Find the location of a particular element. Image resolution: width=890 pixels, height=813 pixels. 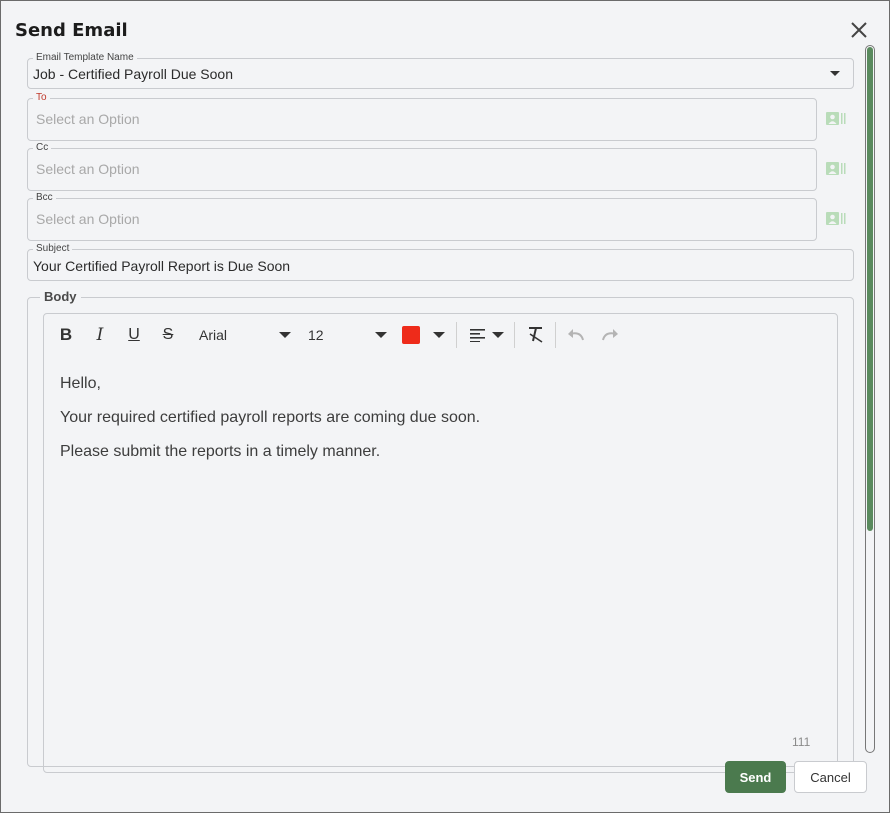

bcc-placeholder: Select an Option is located at coordinates (88, 219).